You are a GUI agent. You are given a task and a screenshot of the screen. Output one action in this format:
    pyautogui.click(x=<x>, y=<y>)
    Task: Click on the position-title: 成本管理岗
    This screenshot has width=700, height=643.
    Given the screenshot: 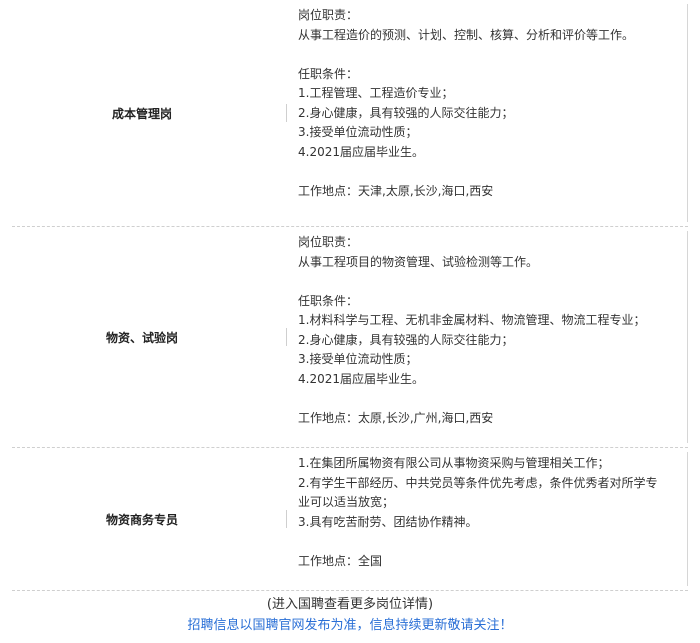 What is the action you would take?
    pyautogui.click(x=141, y=113)
    